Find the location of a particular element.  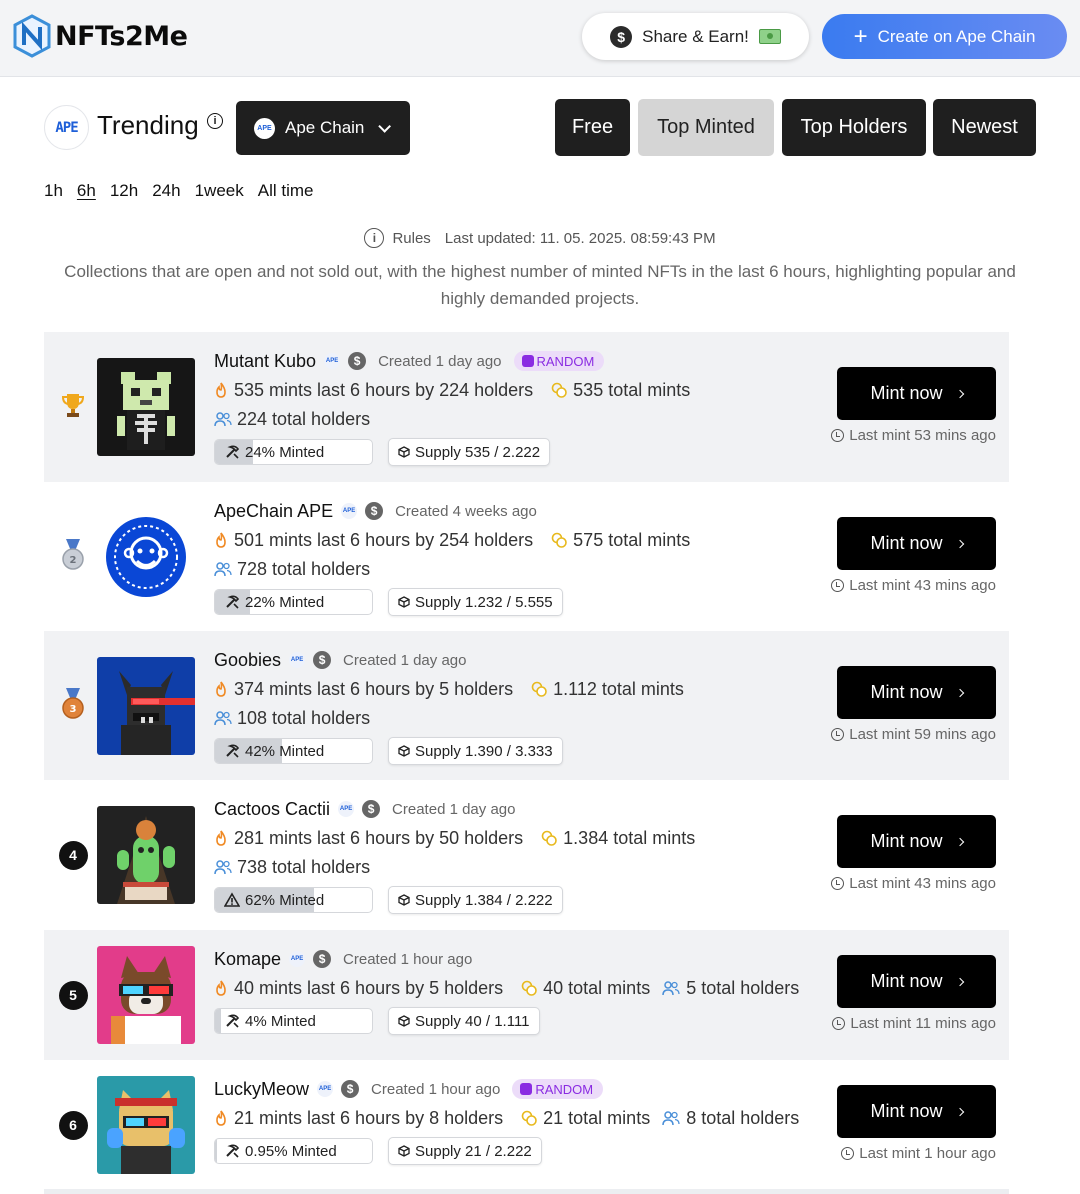

recent-mints: 281 mints last 6 hours by 50 holders is located at coordinates (379, 837).